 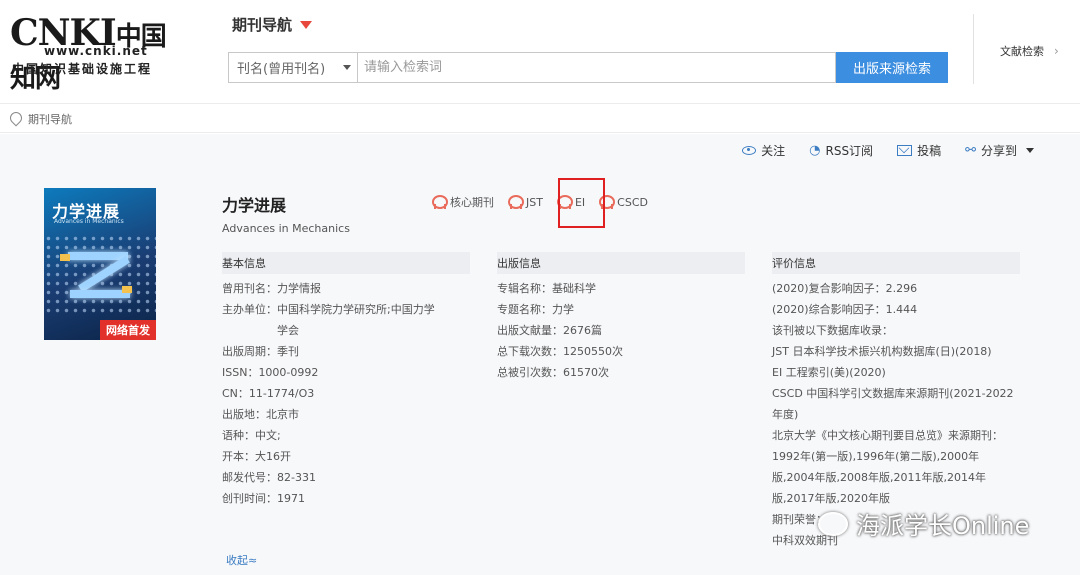 I want to click on info-row: 出版文献量： 2676篇, so click(x=549, y=330).